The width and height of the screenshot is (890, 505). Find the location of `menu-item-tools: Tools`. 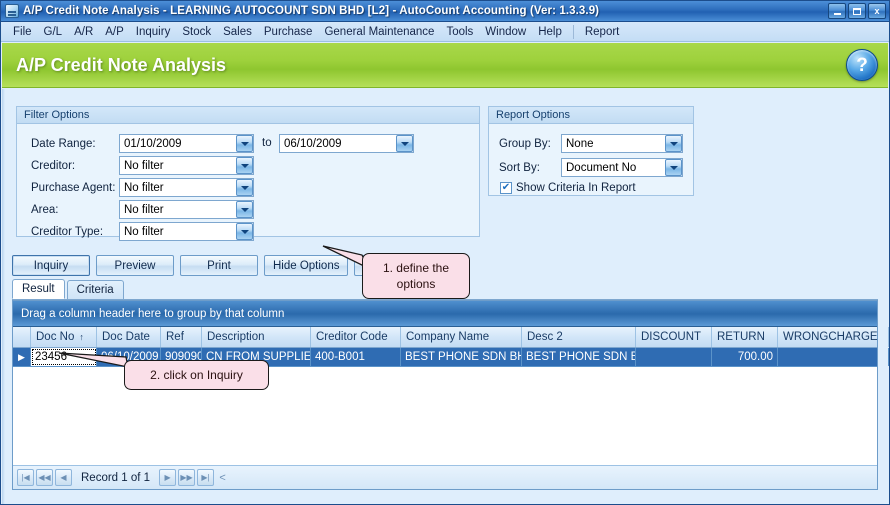

menu-item-tools: Tools is located at coordinates (459, 32).